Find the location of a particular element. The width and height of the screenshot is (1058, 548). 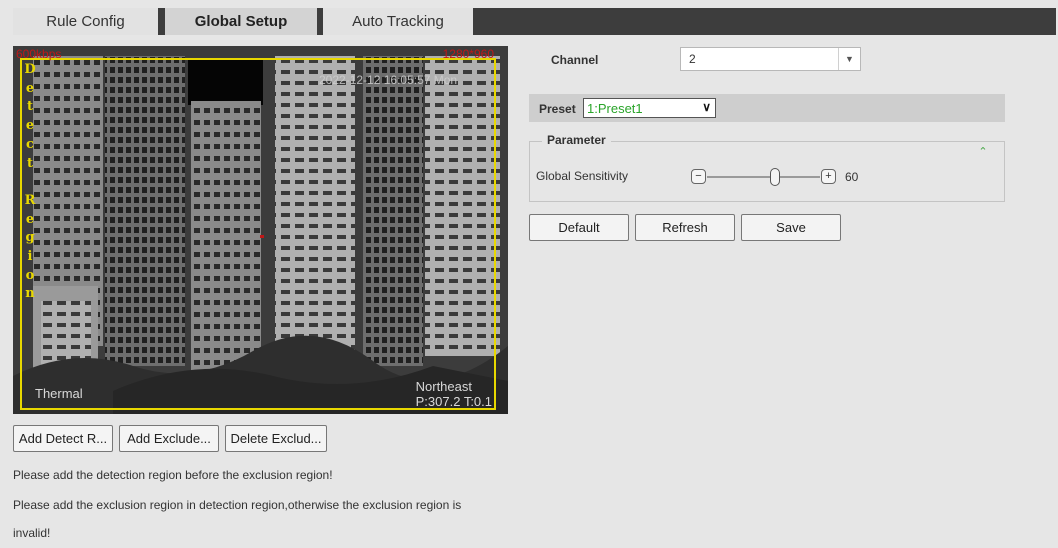

sensitivity-slider-track is located at coordinates (763, 177).